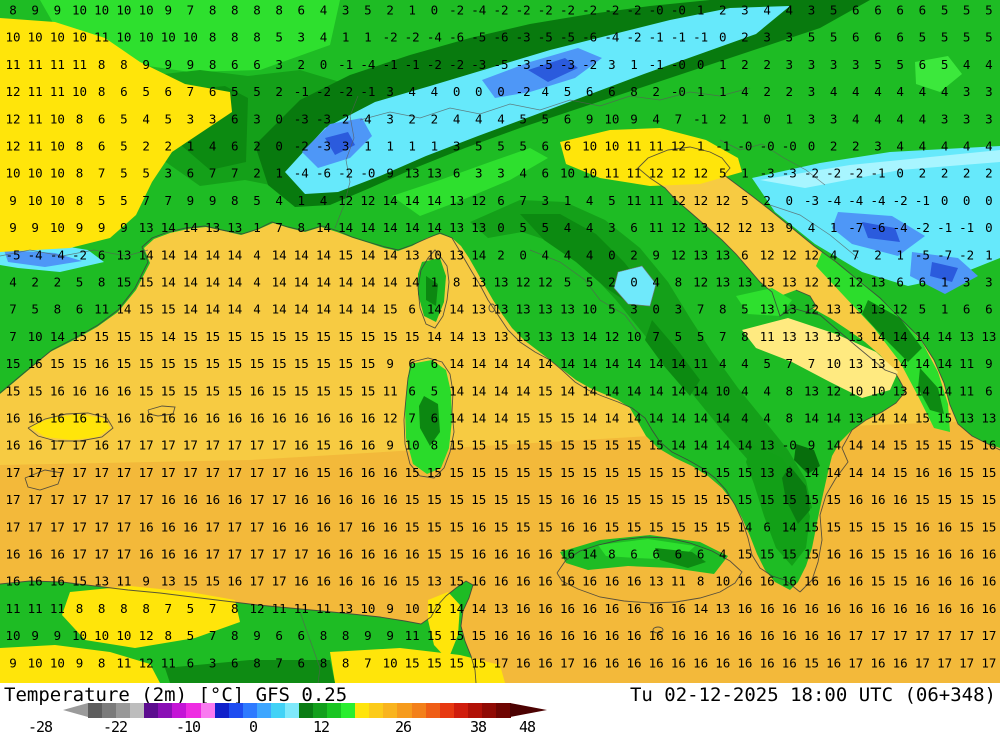 The image size is (1000, 733). I want to click on svg-text: -1, so click(944, 227).